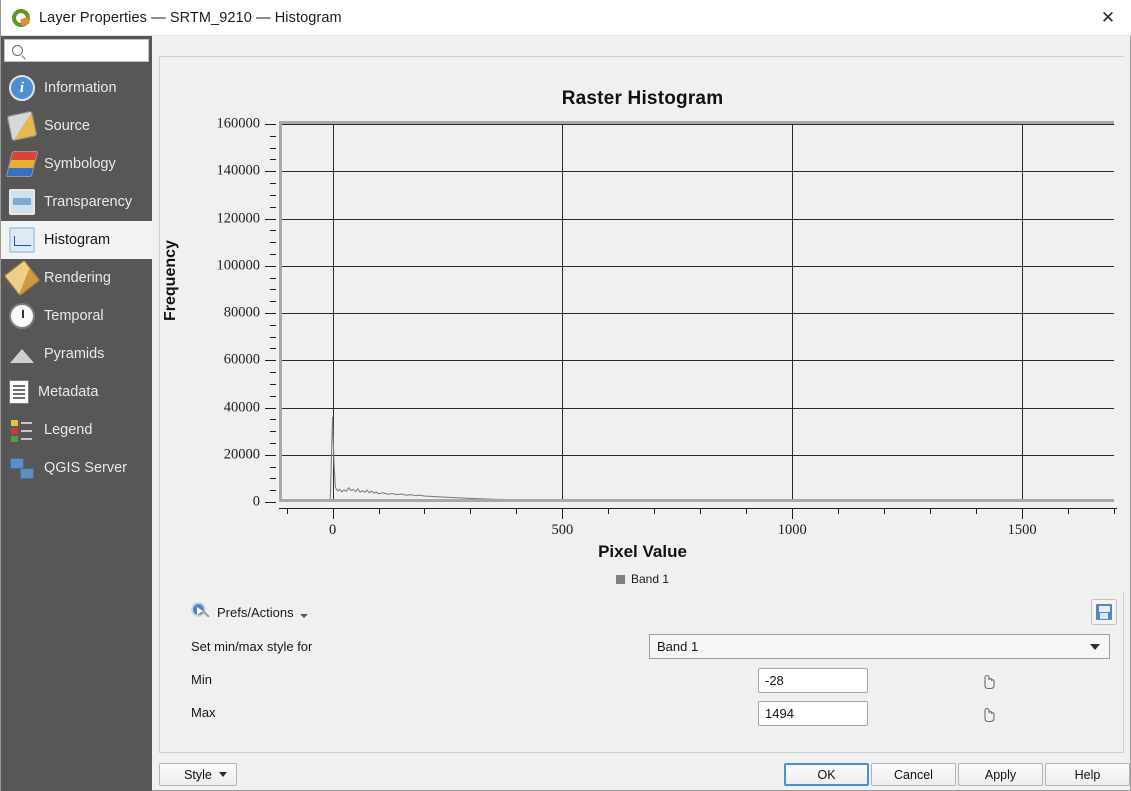 The width and height of the screenshot is (1131, 791). What do you see at coordinates (238, 170) in the screenshot?
I see `y-tick-label: 140000` at bounding box center [238, 170].